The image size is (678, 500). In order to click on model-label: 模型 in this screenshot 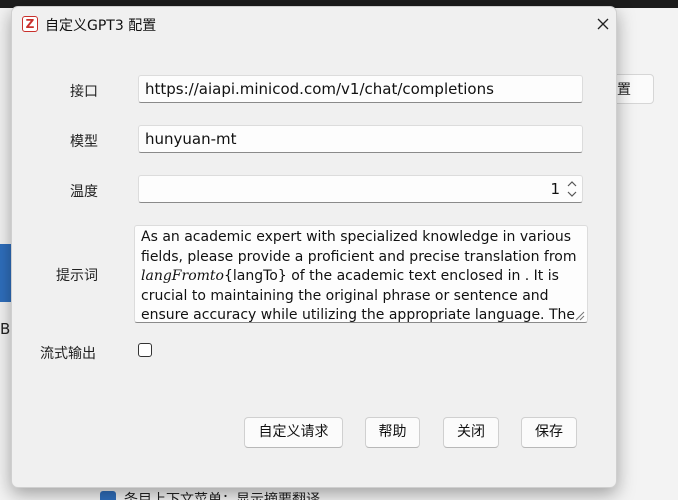, I will do `click(84, 142)`.